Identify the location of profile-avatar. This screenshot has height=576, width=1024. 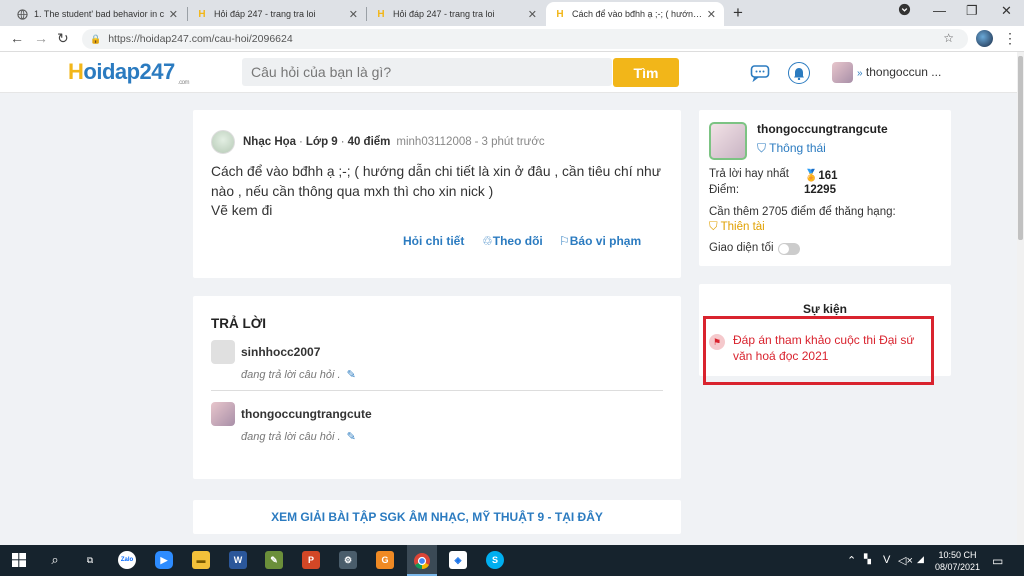
(728, 141).